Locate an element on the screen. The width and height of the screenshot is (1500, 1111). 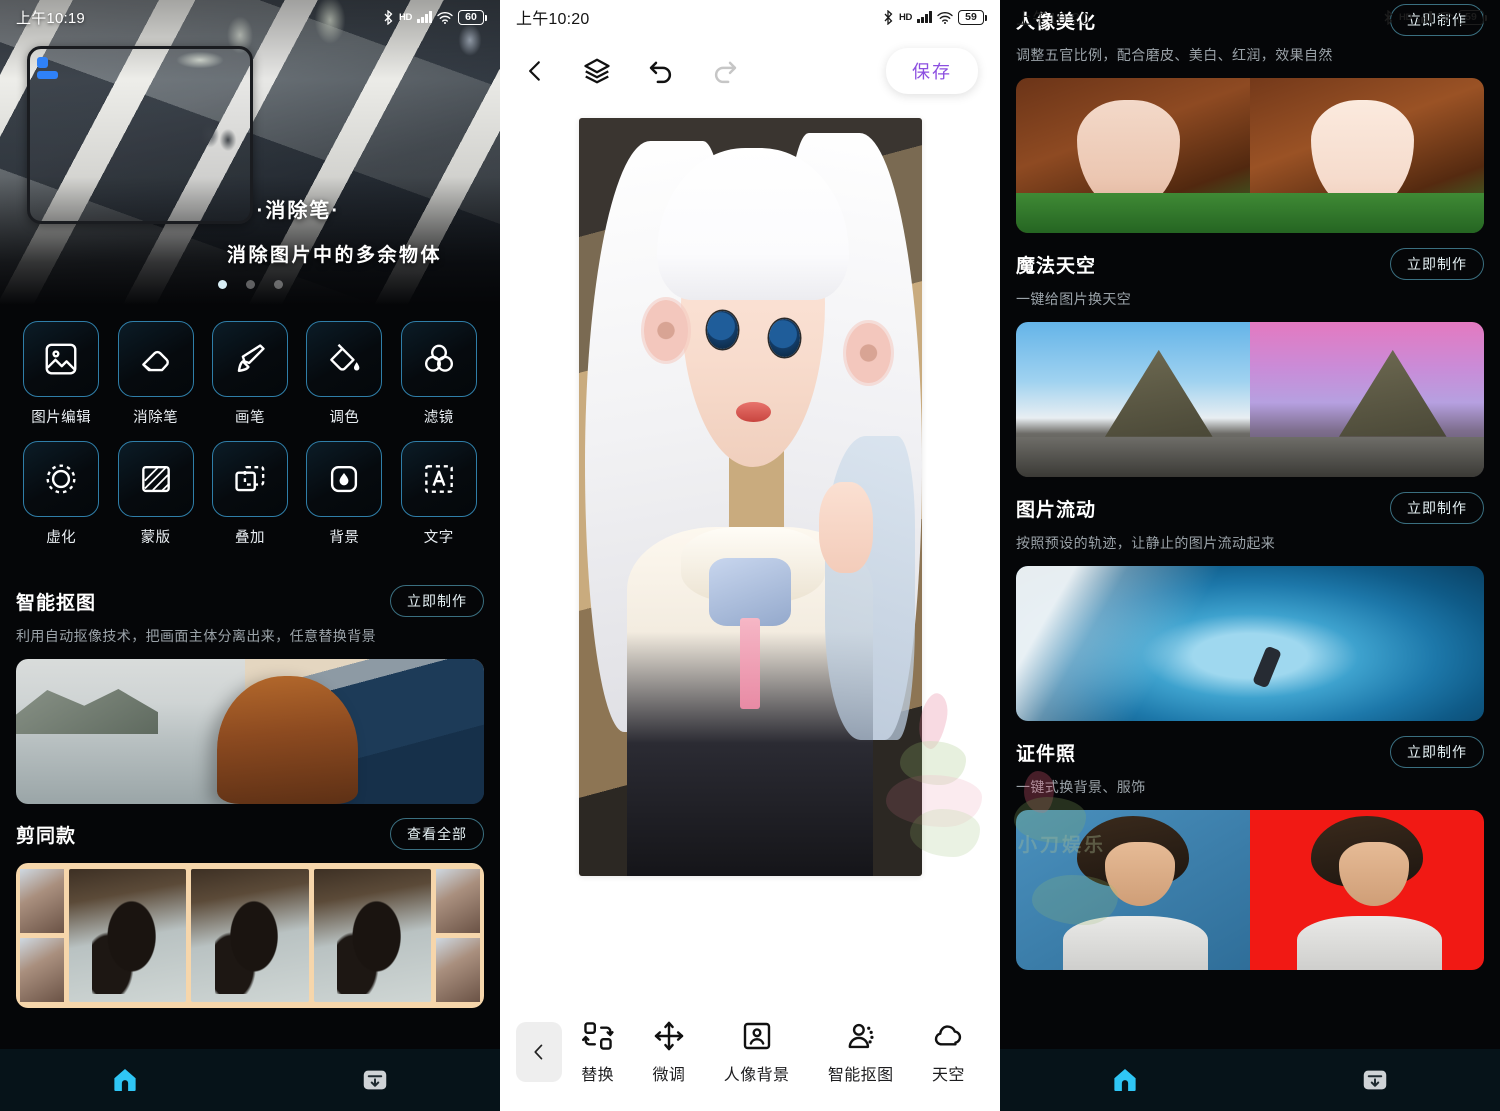
tool-mask: 蒙版 is located at coordinates (155, 494).